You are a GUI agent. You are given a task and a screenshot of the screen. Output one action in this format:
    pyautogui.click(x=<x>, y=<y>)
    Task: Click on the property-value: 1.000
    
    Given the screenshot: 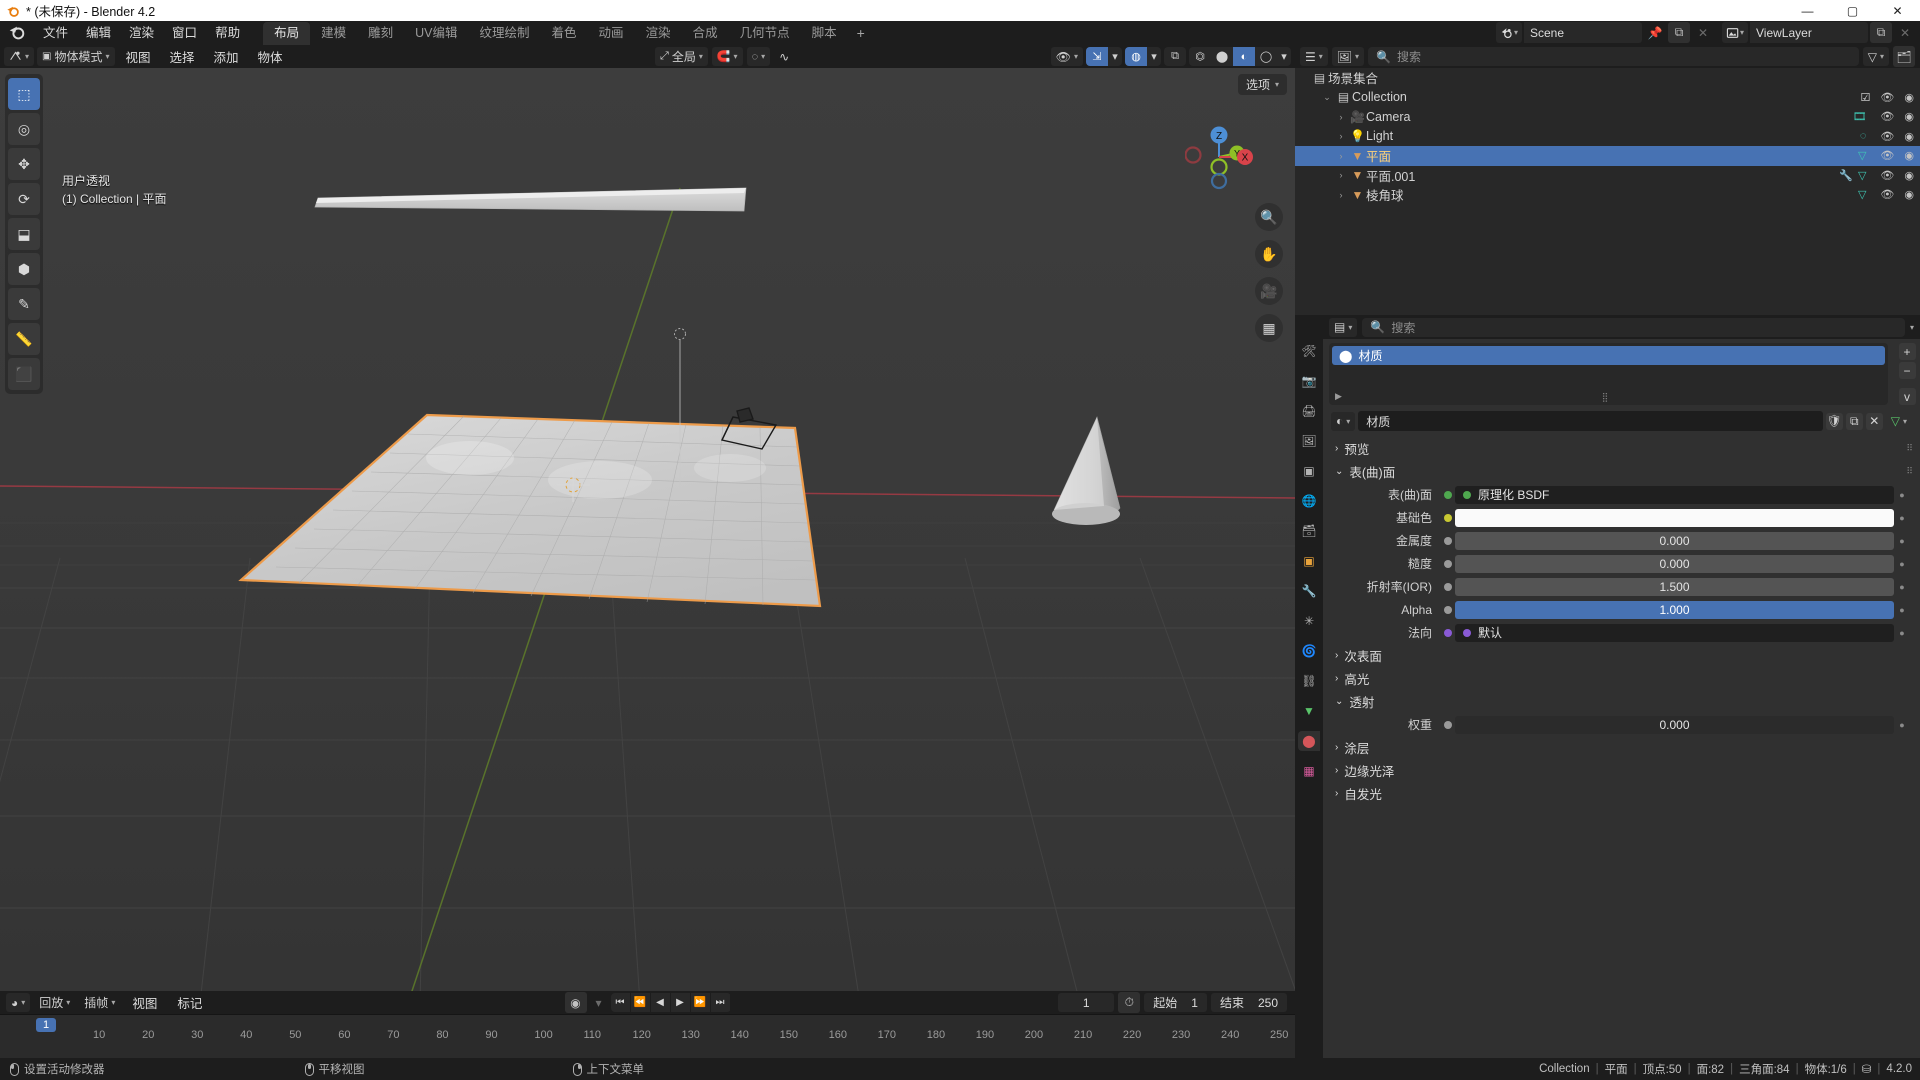 What is the action you would take?
    pyautogui.click(x=1674, y=609)
    